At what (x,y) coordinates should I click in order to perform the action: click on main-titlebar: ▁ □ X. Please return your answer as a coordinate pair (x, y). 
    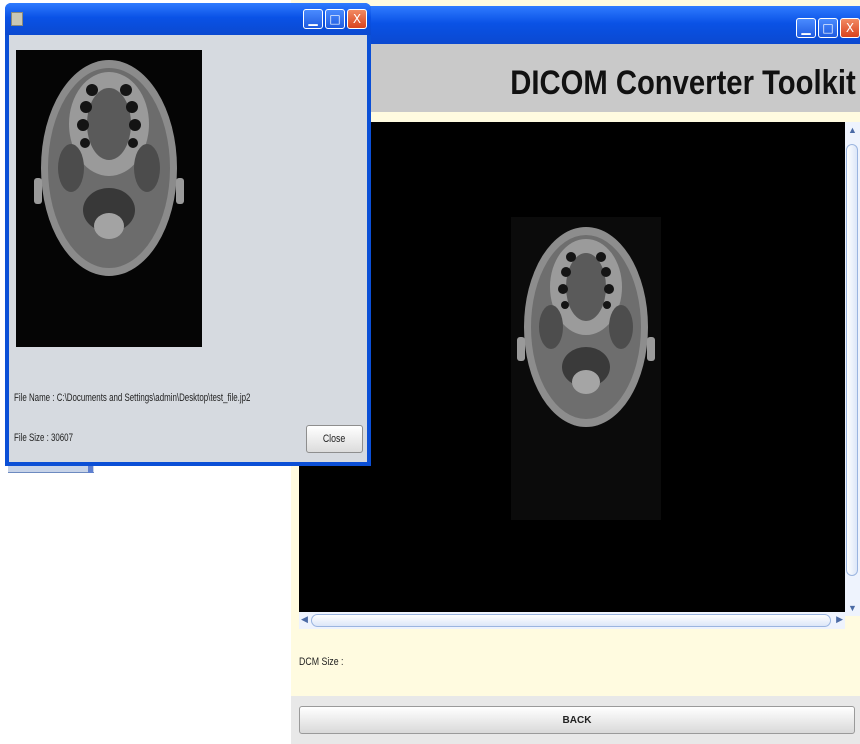
    Looking at the image, I should click on (575, 25).